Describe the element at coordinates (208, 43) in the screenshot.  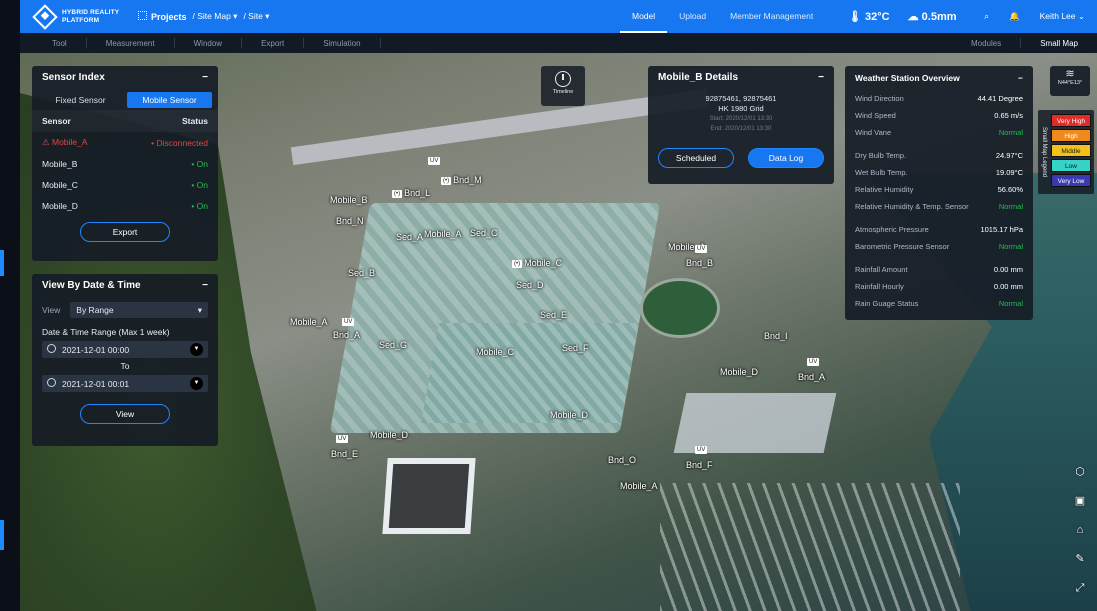
I see `menu-window: Window` at that location.